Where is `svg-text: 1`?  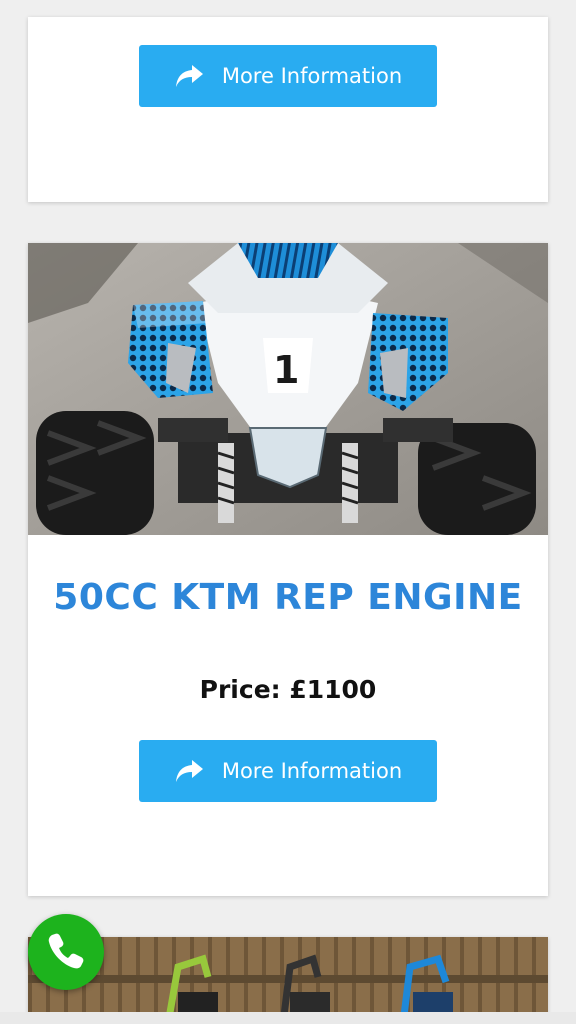
svg-text: 1 is located at coordinates (286, 370).